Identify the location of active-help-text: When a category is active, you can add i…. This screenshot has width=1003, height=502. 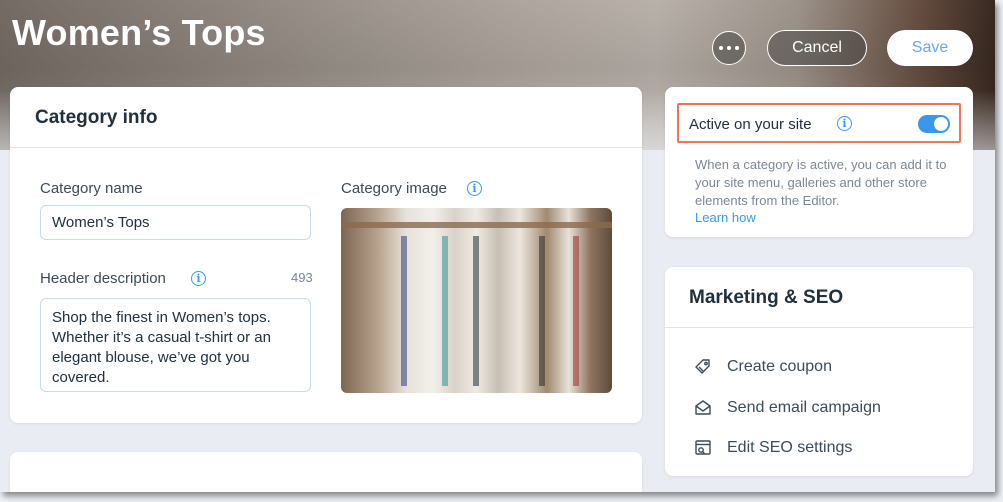
(821, 182).